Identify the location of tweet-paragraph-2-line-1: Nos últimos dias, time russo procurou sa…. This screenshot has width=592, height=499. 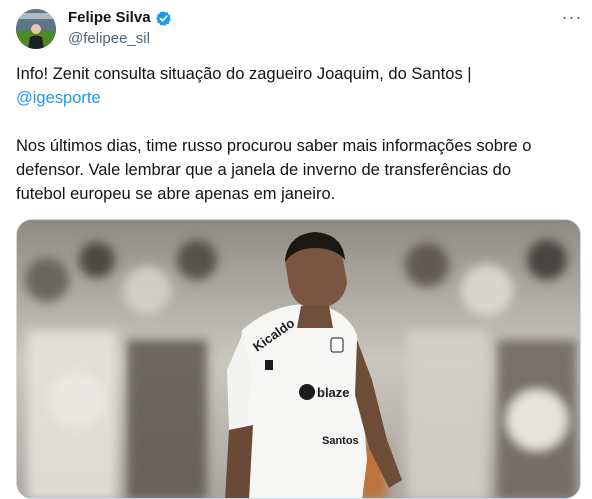
(274, 146).